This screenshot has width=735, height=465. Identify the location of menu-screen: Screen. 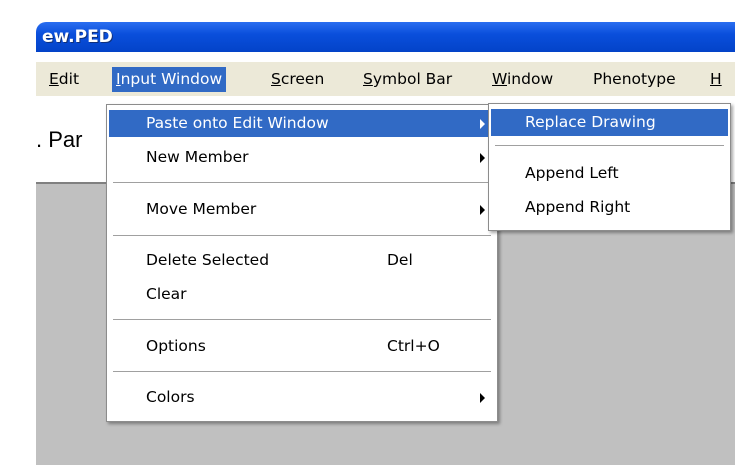
(297, 79).